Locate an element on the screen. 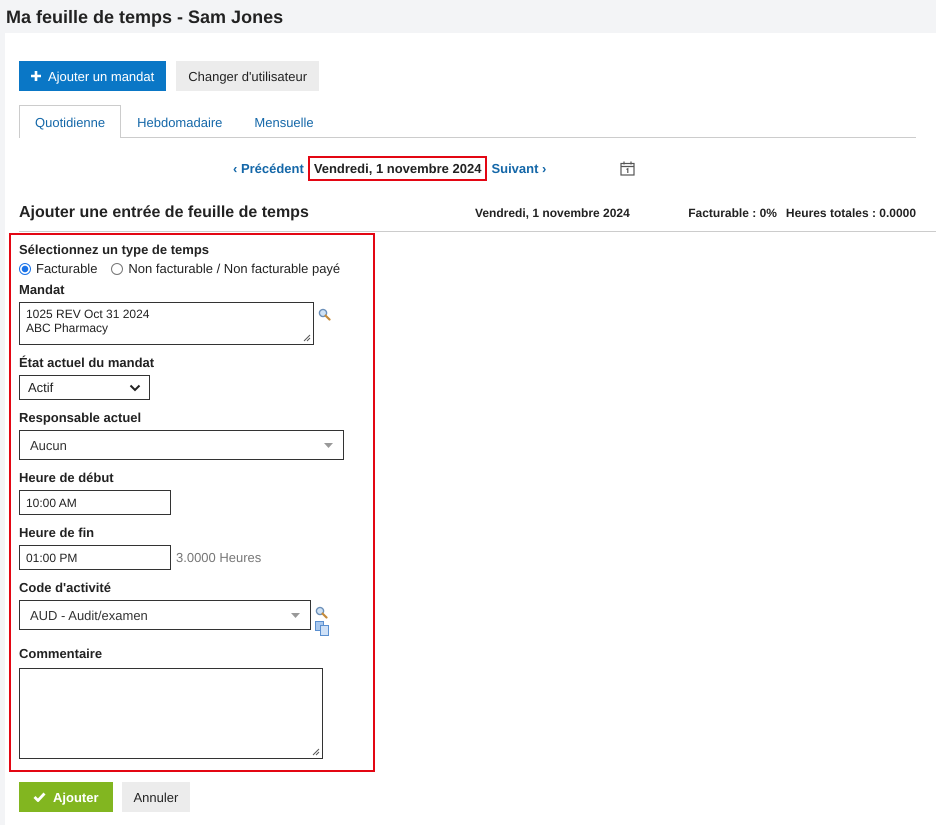 The height and width of the screenshot is (825, 936). plus-icon is located at coordinates (36, 76).